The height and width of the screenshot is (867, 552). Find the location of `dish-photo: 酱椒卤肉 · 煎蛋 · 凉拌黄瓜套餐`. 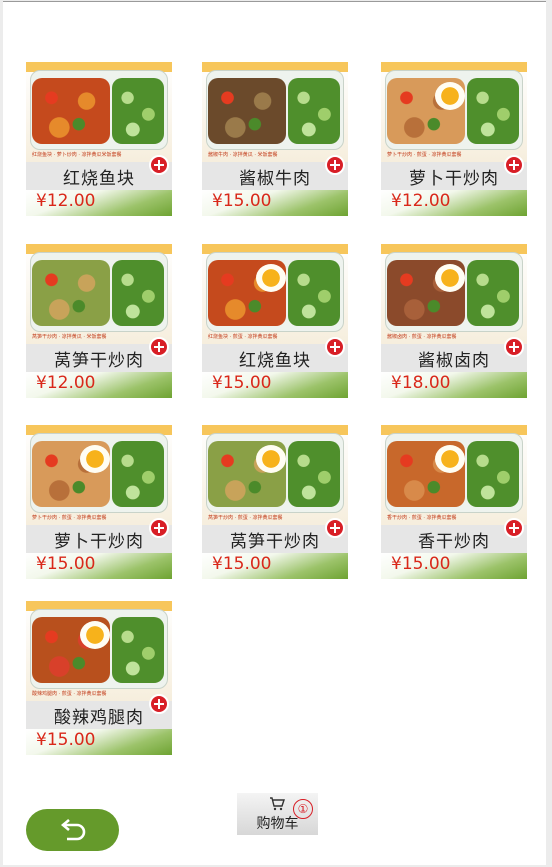

dish-photo: 酱椒卤肉 · 煎蛋 · 凉拌黄瓜套餐 is located at coordinates (454, 294).